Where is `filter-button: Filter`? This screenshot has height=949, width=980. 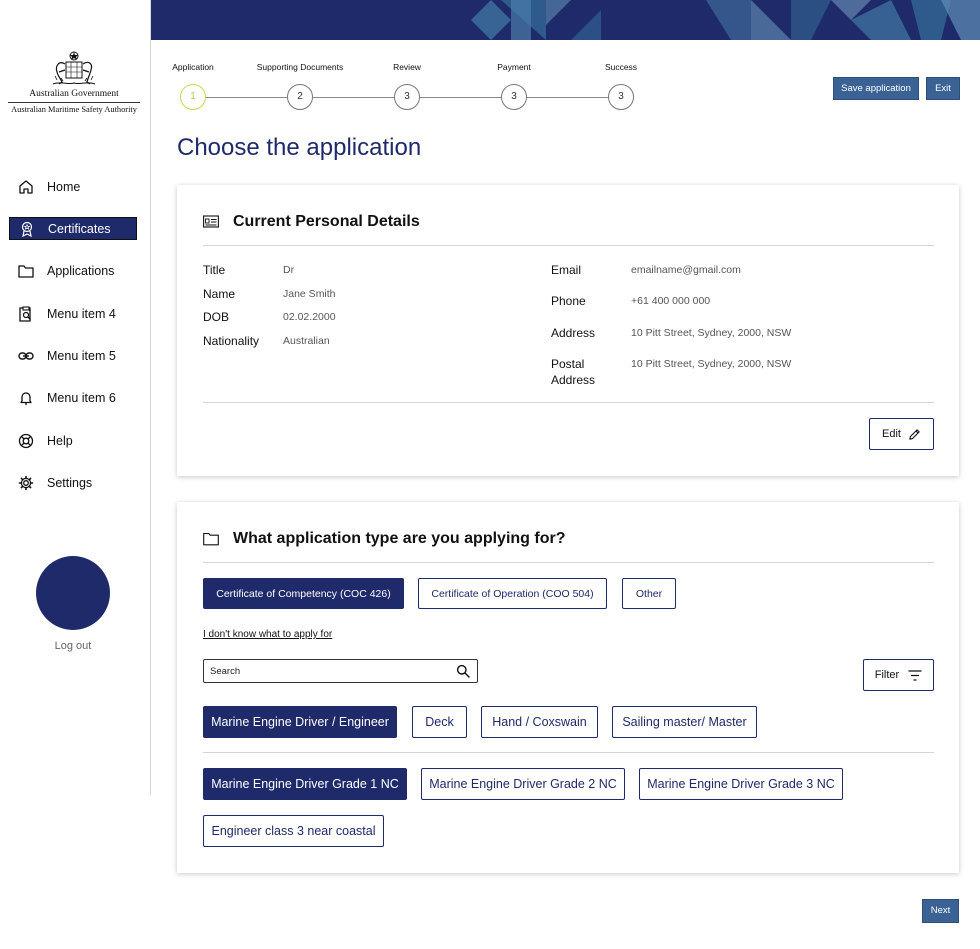 filter-button: Filter is located at coordinates (898, 675).